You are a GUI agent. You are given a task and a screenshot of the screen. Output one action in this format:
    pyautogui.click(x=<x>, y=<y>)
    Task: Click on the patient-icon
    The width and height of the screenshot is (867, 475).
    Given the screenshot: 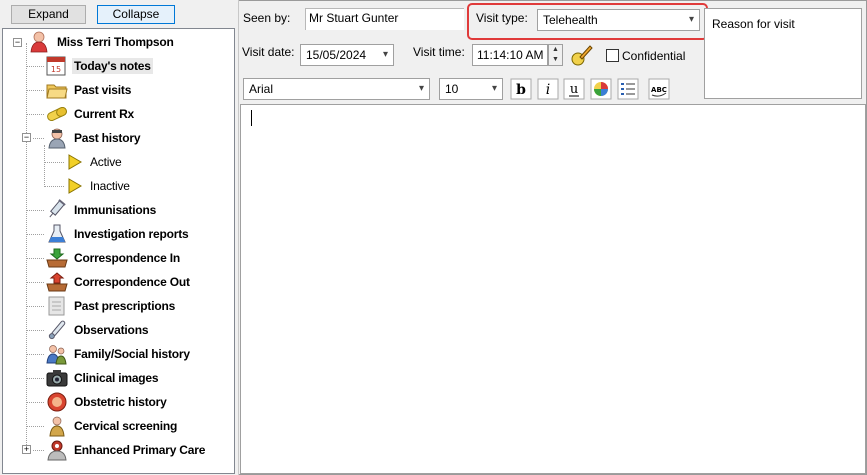 What is the action you would take?
    pyautogui.click(x=40, y=42)
    